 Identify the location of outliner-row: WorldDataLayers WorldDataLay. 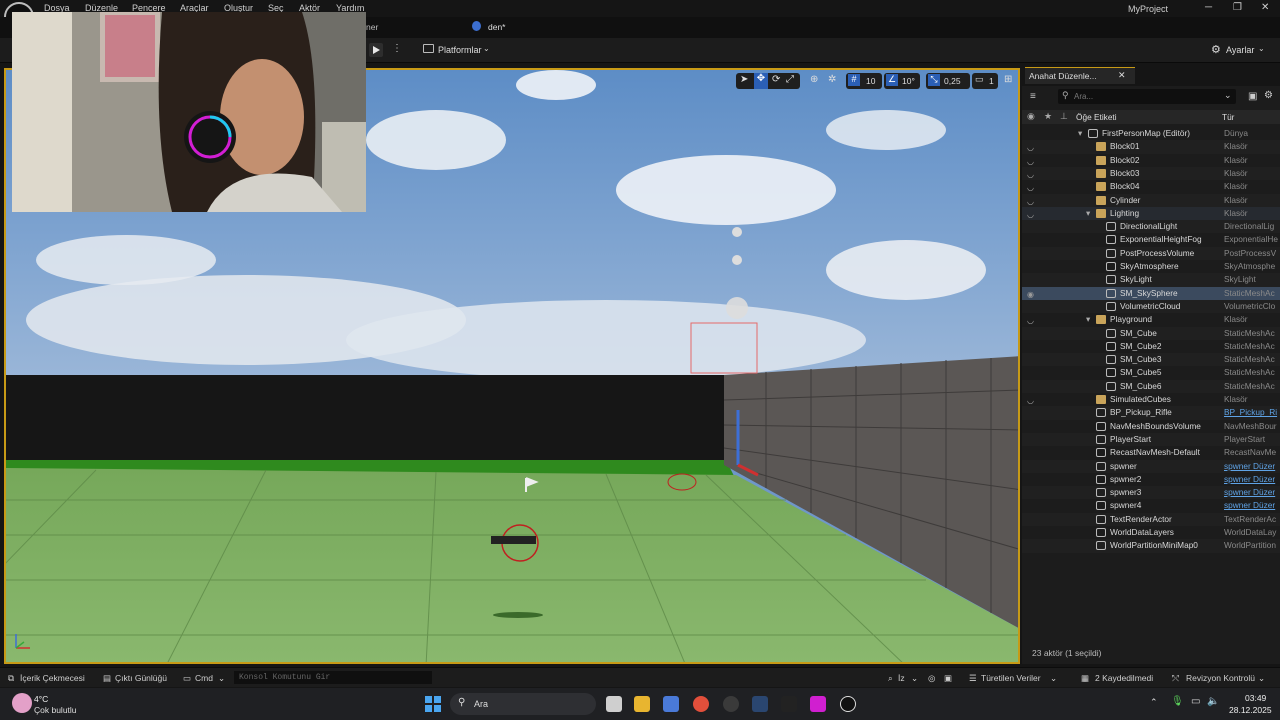
(1151, 532).